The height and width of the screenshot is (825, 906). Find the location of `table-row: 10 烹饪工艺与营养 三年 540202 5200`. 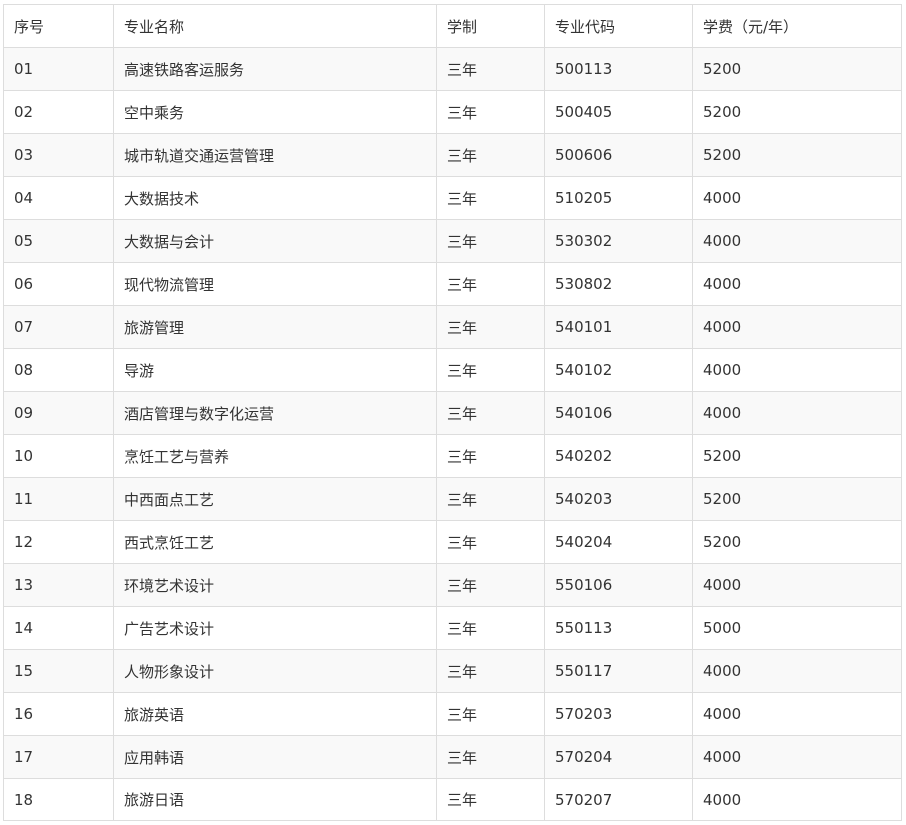

table-row: 10 烹饪工艺与营养 三年 540202 5200 is located at coordinates (452, 456).